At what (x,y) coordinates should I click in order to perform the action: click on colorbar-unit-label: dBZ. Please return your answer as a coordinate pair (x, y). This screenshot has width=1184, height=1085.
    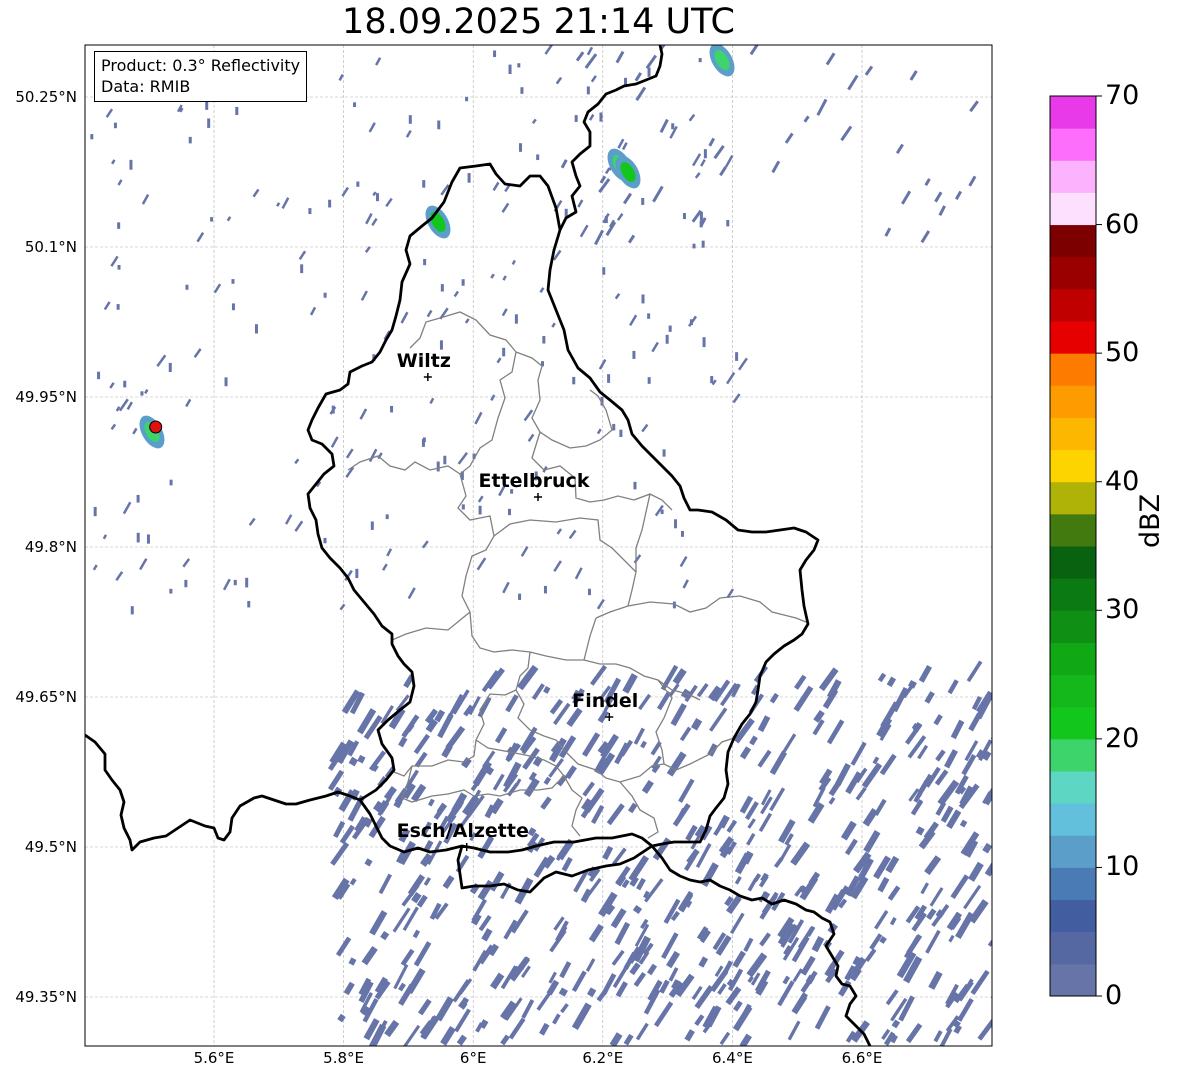
    Looking at the image, I should click on (1150, 520).